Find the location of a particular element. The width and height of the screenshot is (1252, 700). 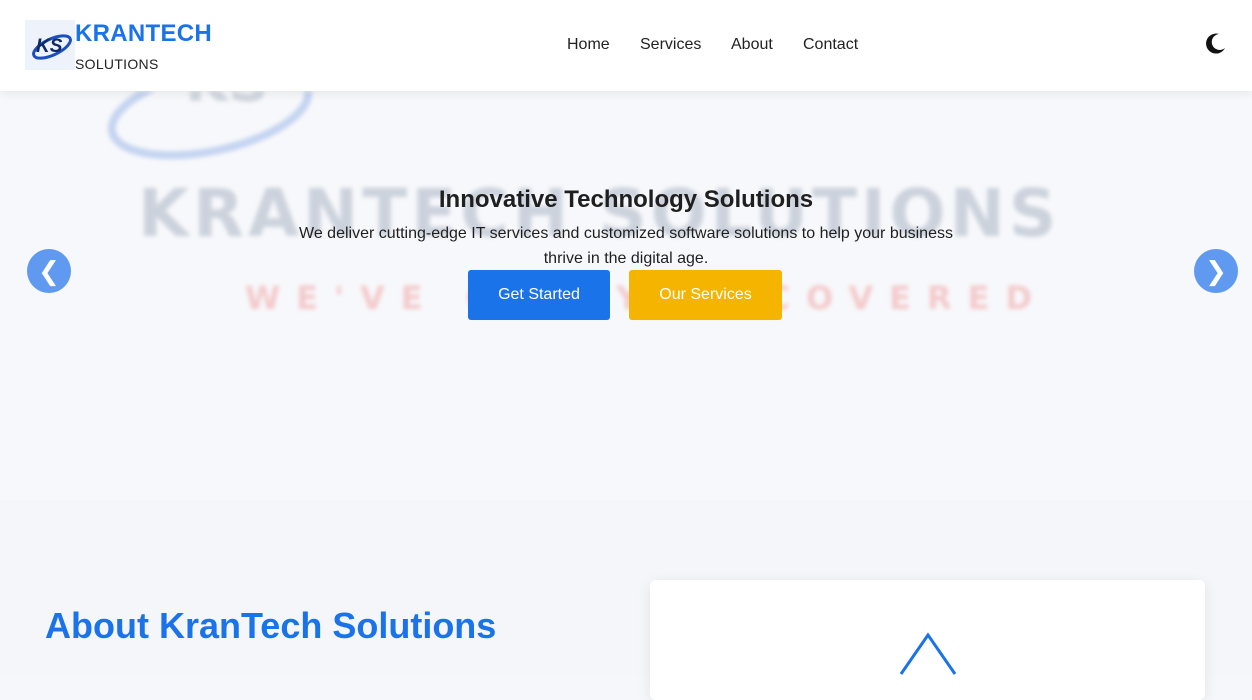

nav-link-about: About is located at coordinates (752, 45).